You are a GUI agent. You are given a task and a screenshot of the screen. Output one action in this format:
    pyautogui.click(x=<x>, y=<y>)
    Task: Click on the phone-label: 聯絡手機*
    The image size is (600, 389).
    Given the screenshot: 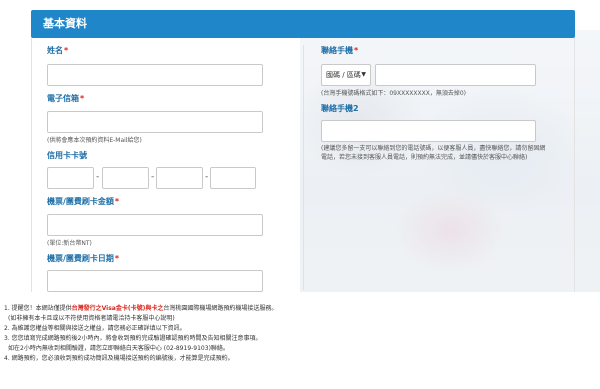 What is the action you would take?
    pyautogui.click(x=339, y=50)
    